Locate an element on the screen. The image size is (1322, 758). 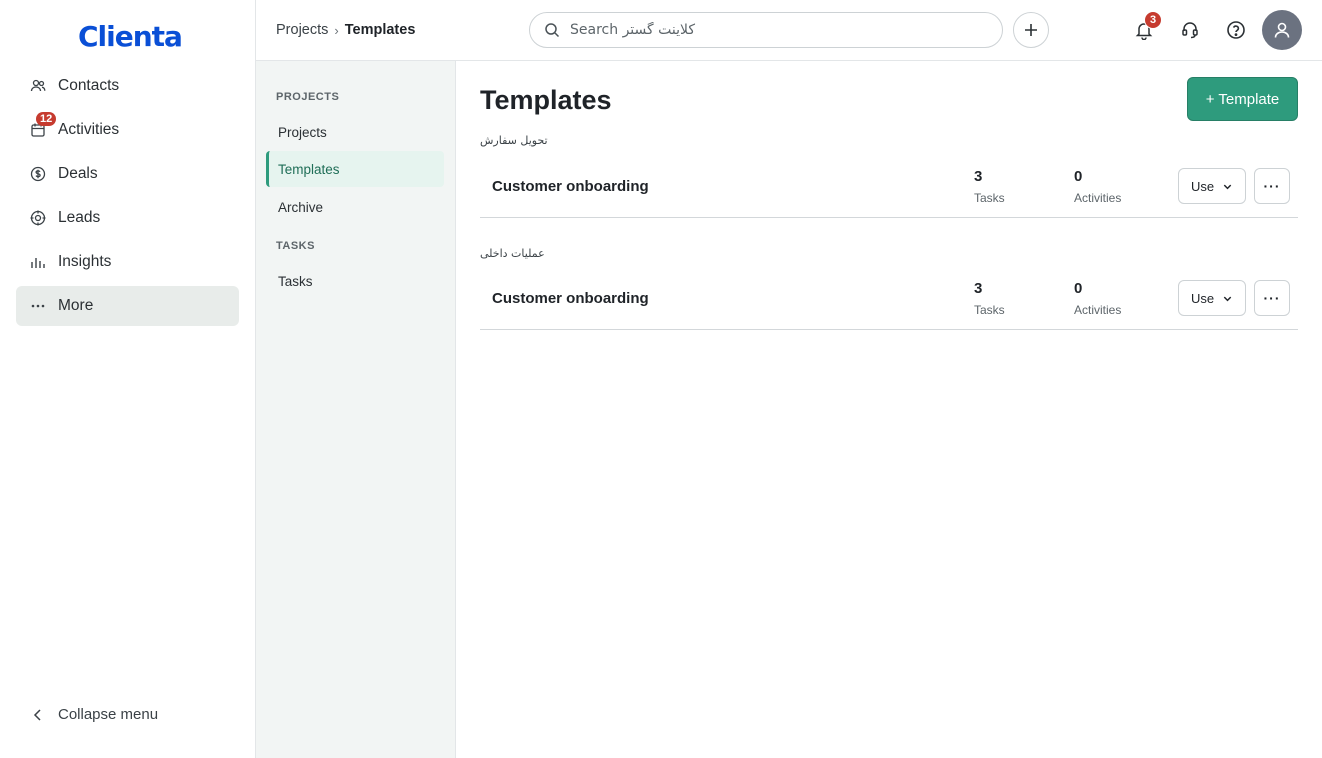
headset-icon is located at coordinates (1190, 30).